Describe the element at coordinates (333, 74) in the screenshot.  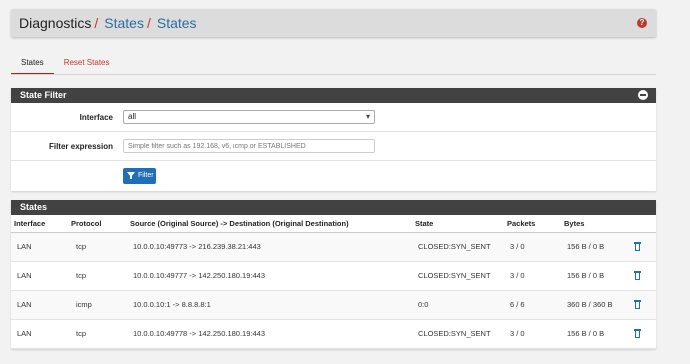
I see `tab-divider` at that location.